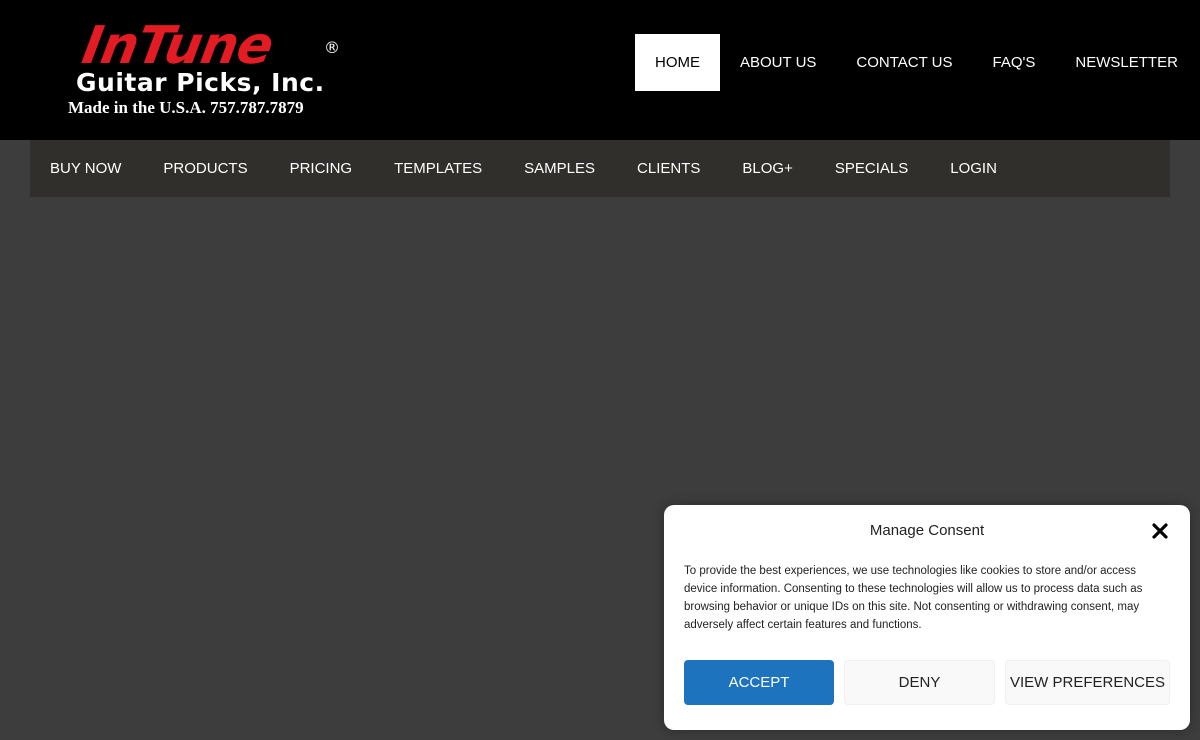 The image size is (1200, 740). Describe the element at coordinates (1014, 62) in the screenshot. I see `top-nav-faqs: FAQ'S` at that location.